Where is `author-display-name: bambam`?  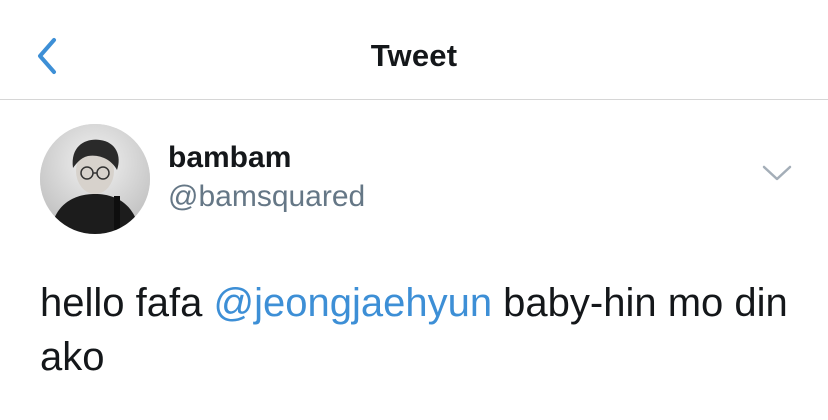 author-display-name: bambam is located at coordinates (229, 158).